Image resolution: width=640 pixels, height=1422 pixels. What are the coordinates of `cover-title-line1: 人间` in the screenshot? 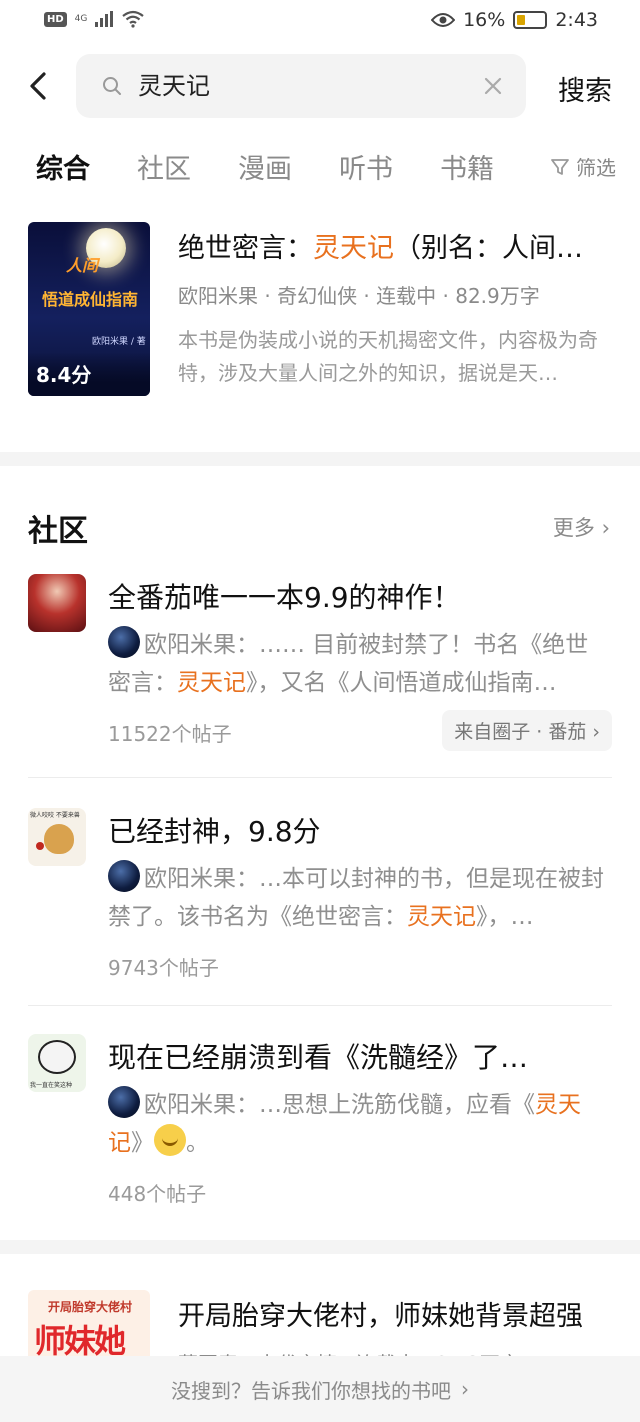 It's located at (82, 265).